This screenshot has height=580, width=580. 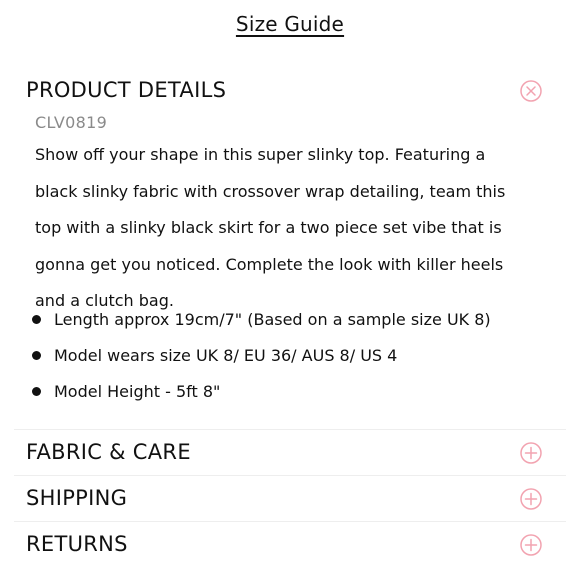 I want to click on returns-title: RETURNS, so click(x=77, y=544).